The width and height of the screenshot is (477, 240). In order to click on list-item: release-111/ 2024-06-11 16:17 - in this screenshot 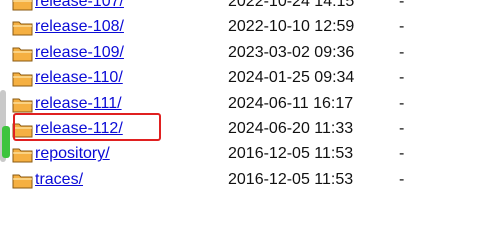, I will do `click(238, 103)`.